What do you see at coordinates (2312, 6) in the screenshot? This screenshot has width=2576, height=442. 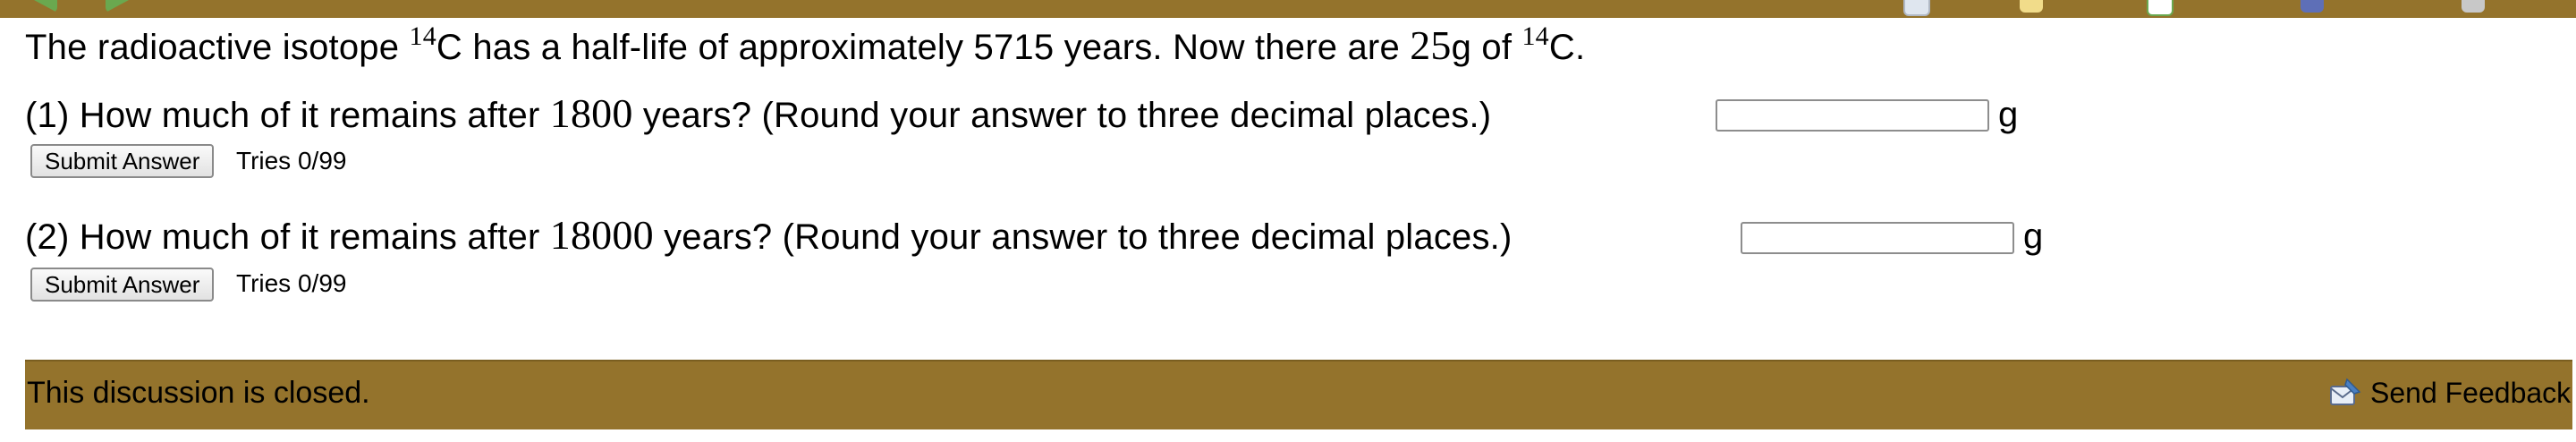 I see `puzzle-icon` at bounding box center [2312, 6].